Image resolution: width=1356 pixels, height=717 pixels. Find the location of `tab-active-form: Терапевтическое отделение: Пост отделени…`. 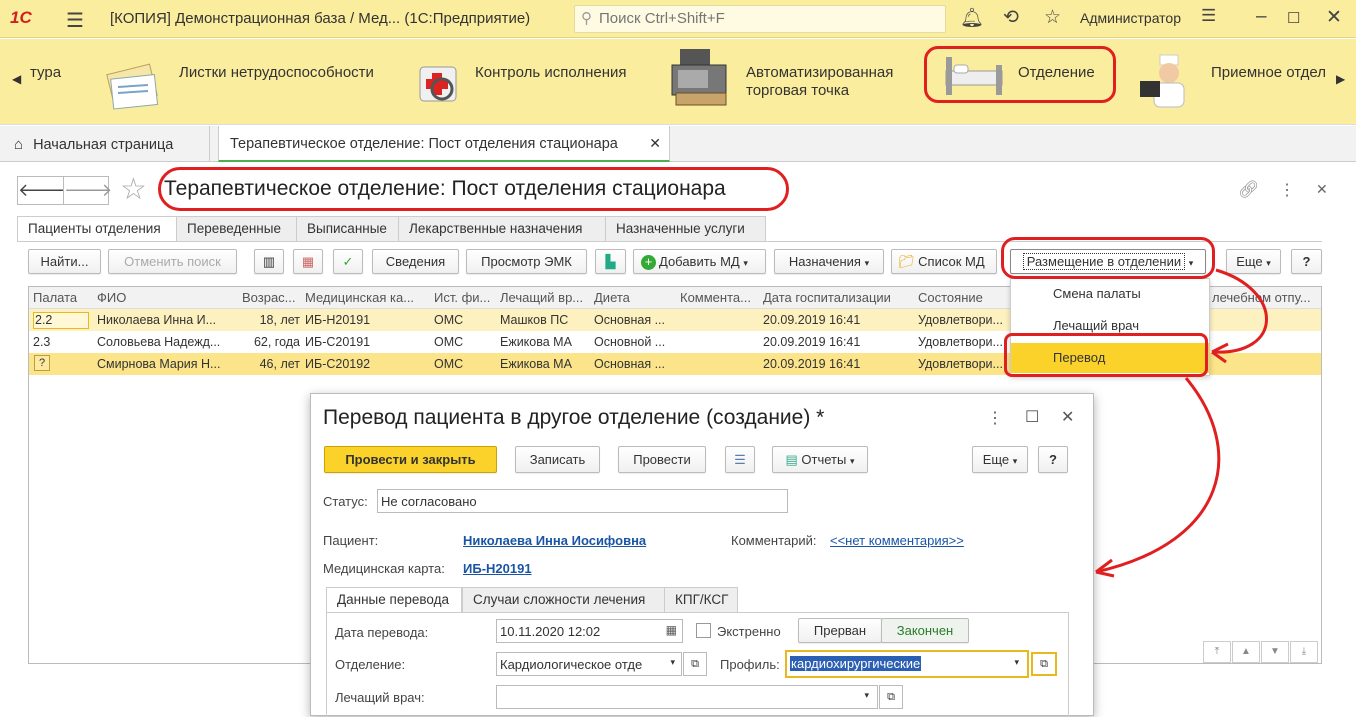

tab-active-form: Терапевтическое отделение: Пост отделени… is located at coordinates (444, 144).